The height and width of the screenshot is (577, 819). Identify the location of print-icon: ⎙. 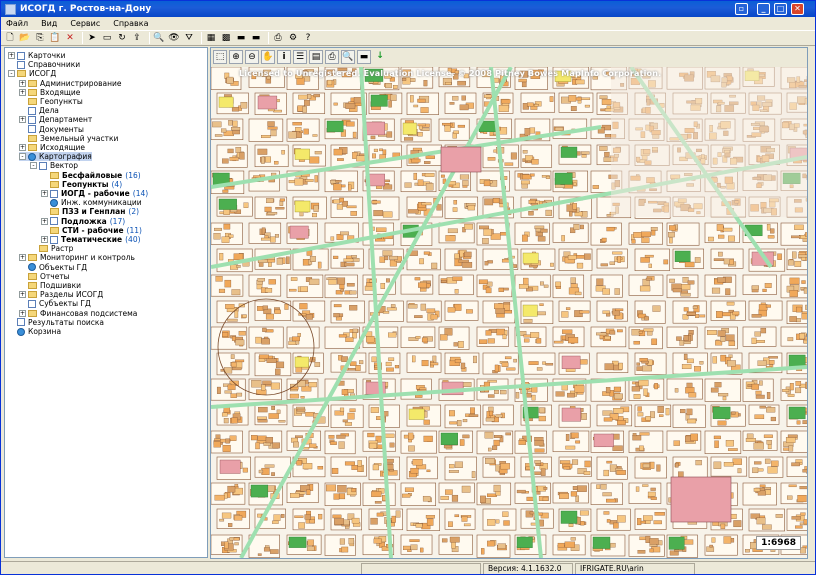
(278, 38).